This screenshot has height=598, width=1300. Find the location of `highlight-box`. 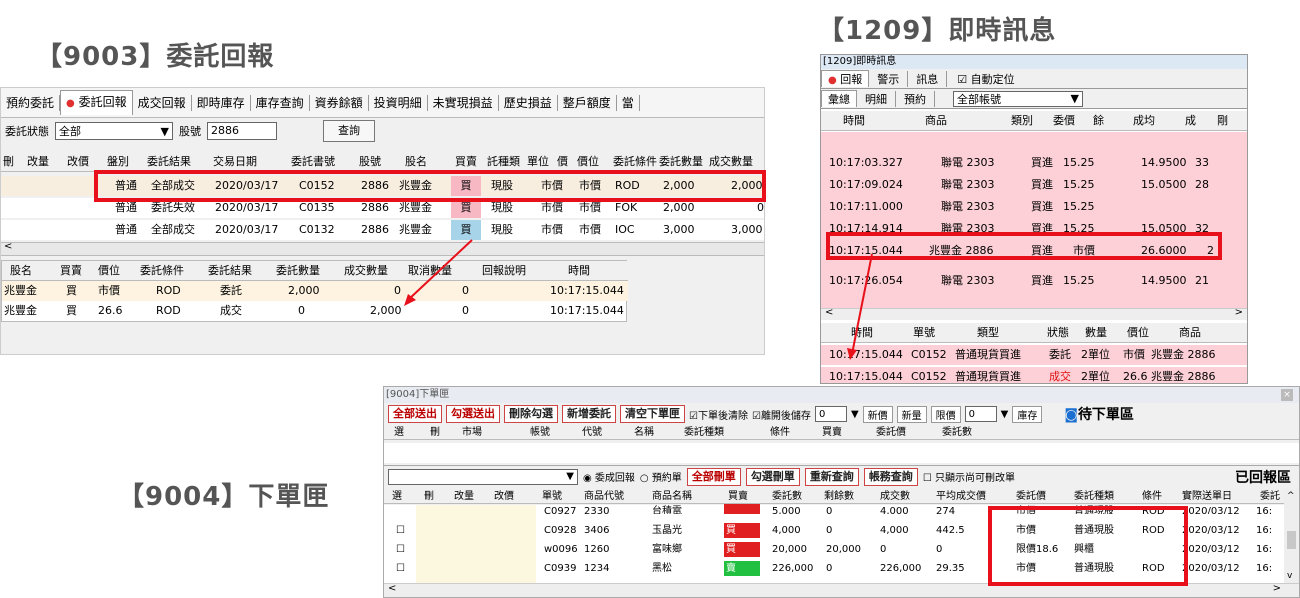

highlight-box is located at coordinates (1024, 246).